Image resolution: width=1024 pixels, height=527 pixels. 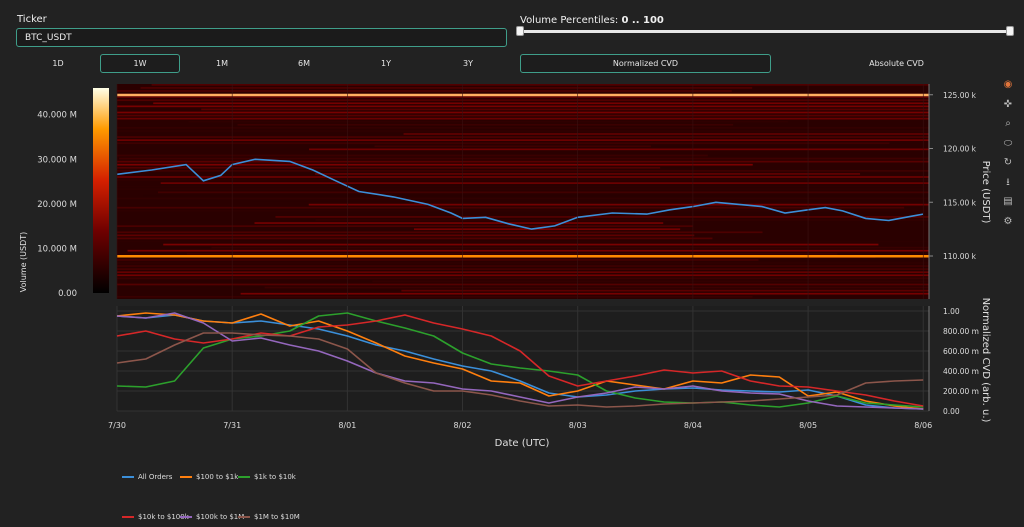 I want to click on price-tick-label: 110.00 k, so click(x=960, y=256).